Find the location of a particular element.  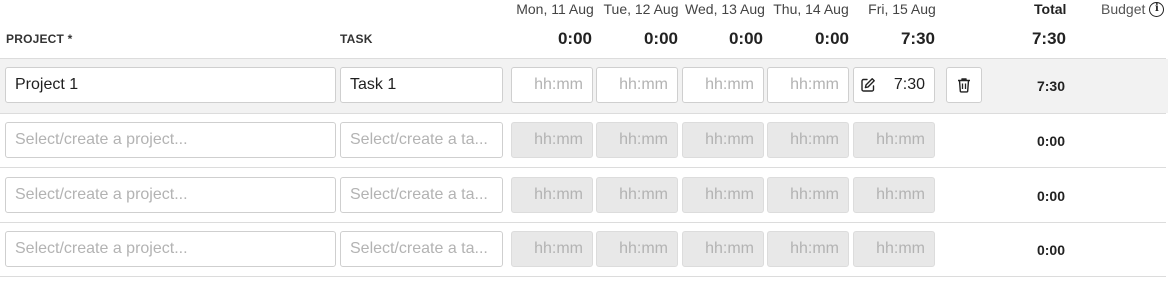

task-column-label: TASK is located at coordinates (356, 39).